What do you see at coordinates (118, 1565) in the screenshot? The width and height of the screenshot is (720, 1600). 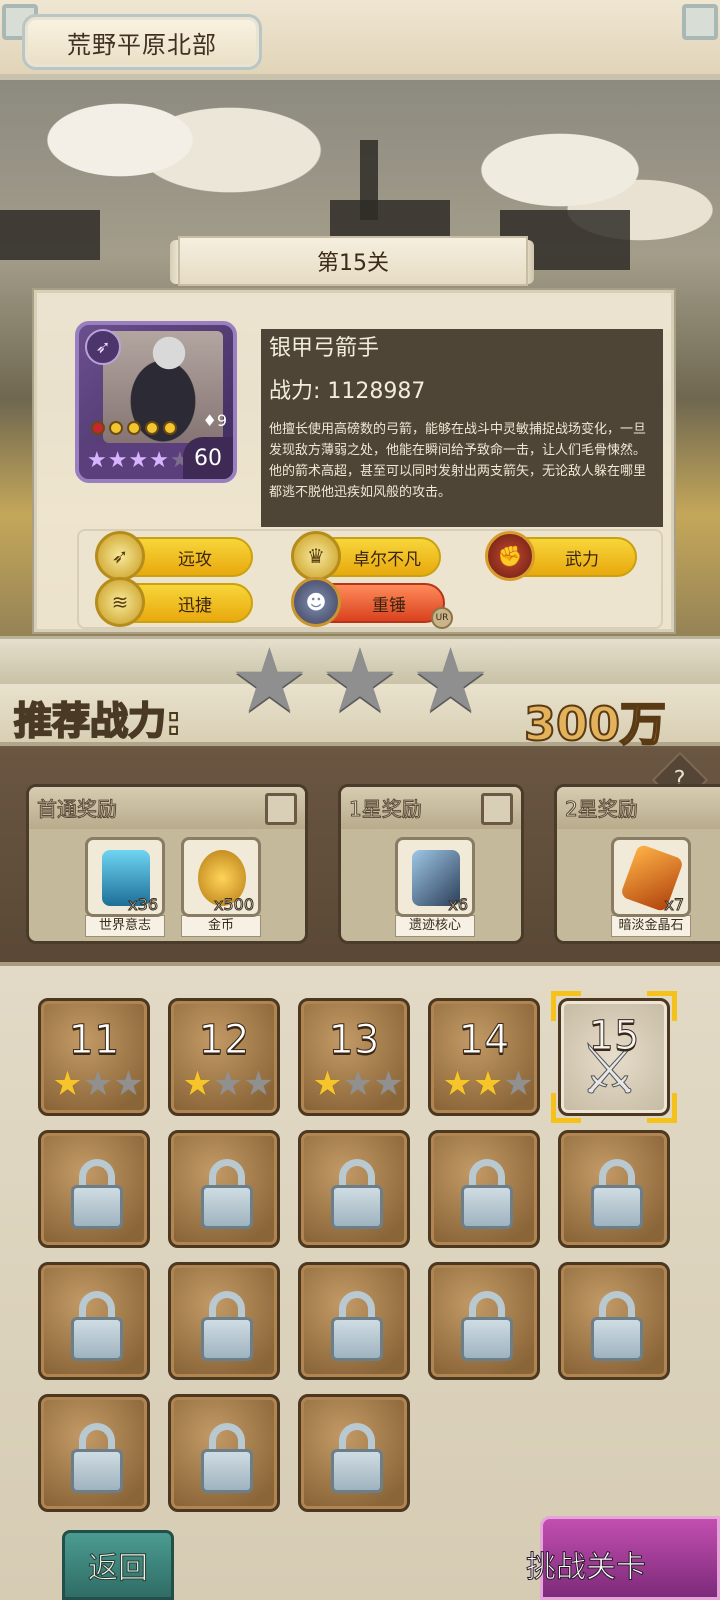 I see `back-button: 返回` at bounding box center [118, 1565].